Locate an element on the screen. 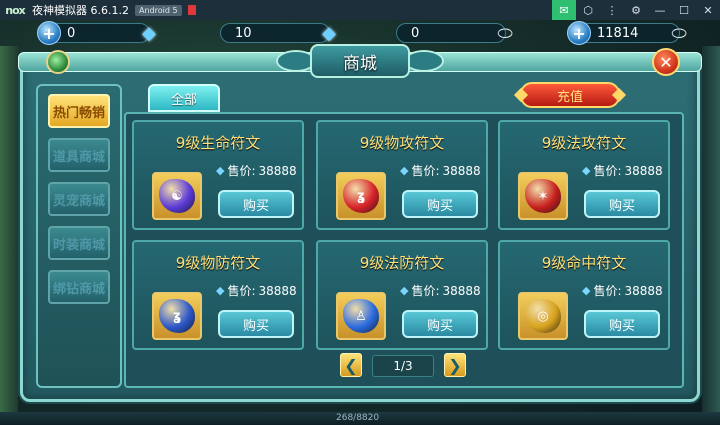  silver-counter: 0 ⬭ is located at coordinates (454, 33).